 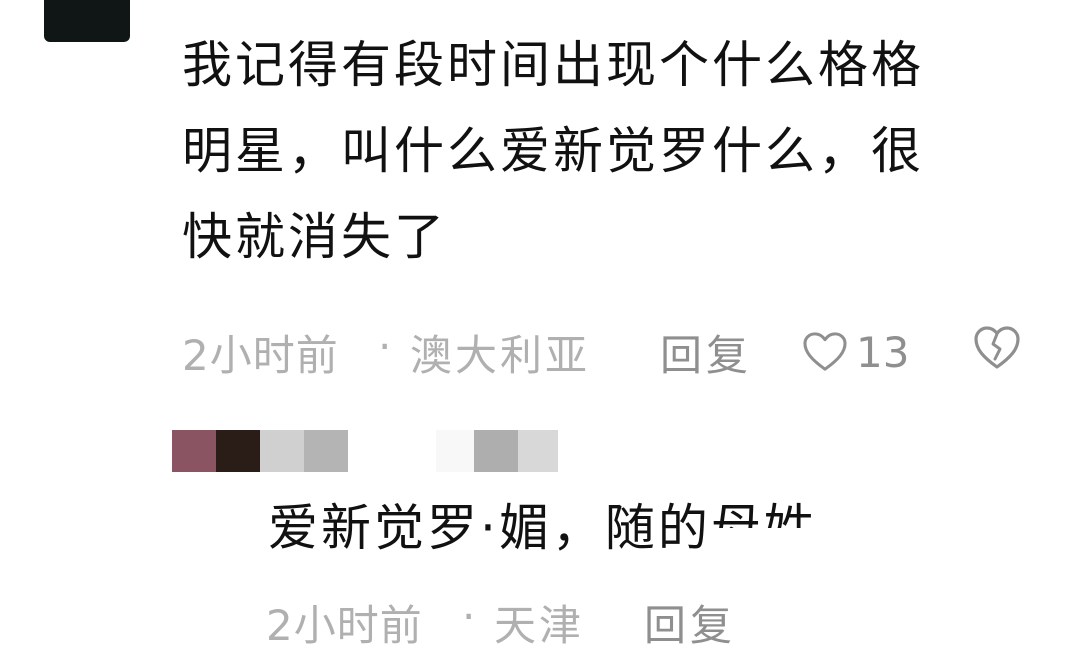 I want to click on comment-line: 快就消失了, so click(x=314, y=237).